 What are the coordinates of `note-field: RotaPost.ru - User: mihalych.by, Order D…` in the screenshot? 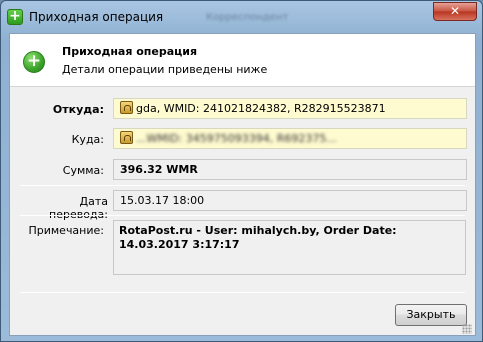 It's located at (289, 247).